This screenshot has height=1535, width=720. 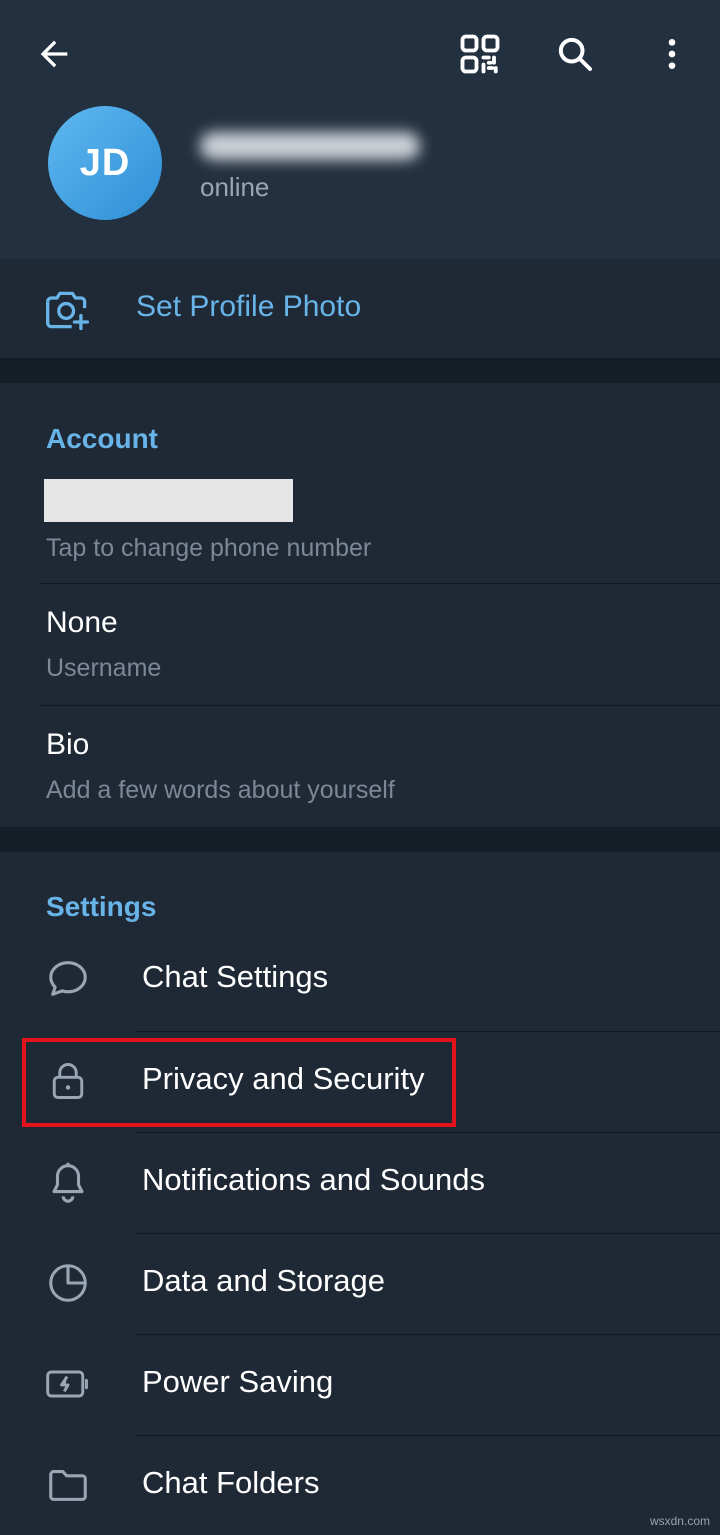 I want to click on more-options-button, so click(x=672, y=54).